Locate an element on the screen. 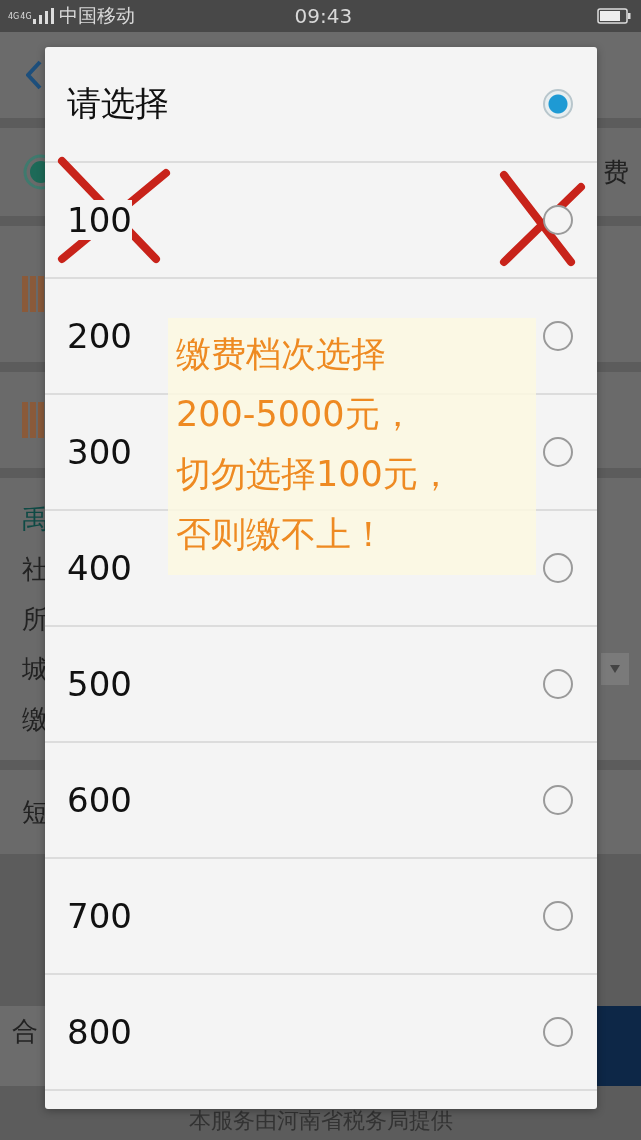 The image size is (641, 1140). option-label: 100 is located at coordinates (99, 220).